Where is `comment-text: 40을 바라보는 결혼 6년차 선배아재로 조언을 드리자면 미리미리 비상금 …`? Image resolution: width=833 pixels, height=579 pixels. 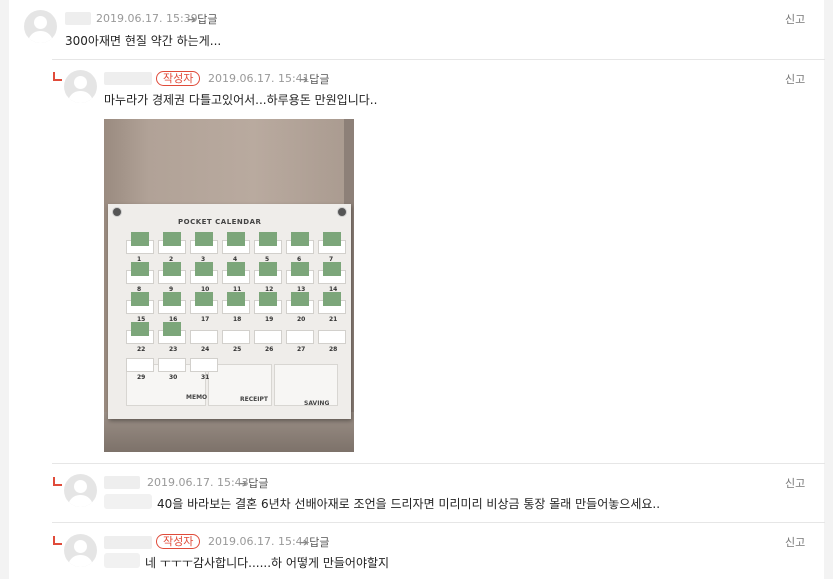
comment-text: 40을 바라보는 결혼 6년차 선배아재로 조언을 드리자면 미리미리 비상금 … is located at coordinates (409, 504).